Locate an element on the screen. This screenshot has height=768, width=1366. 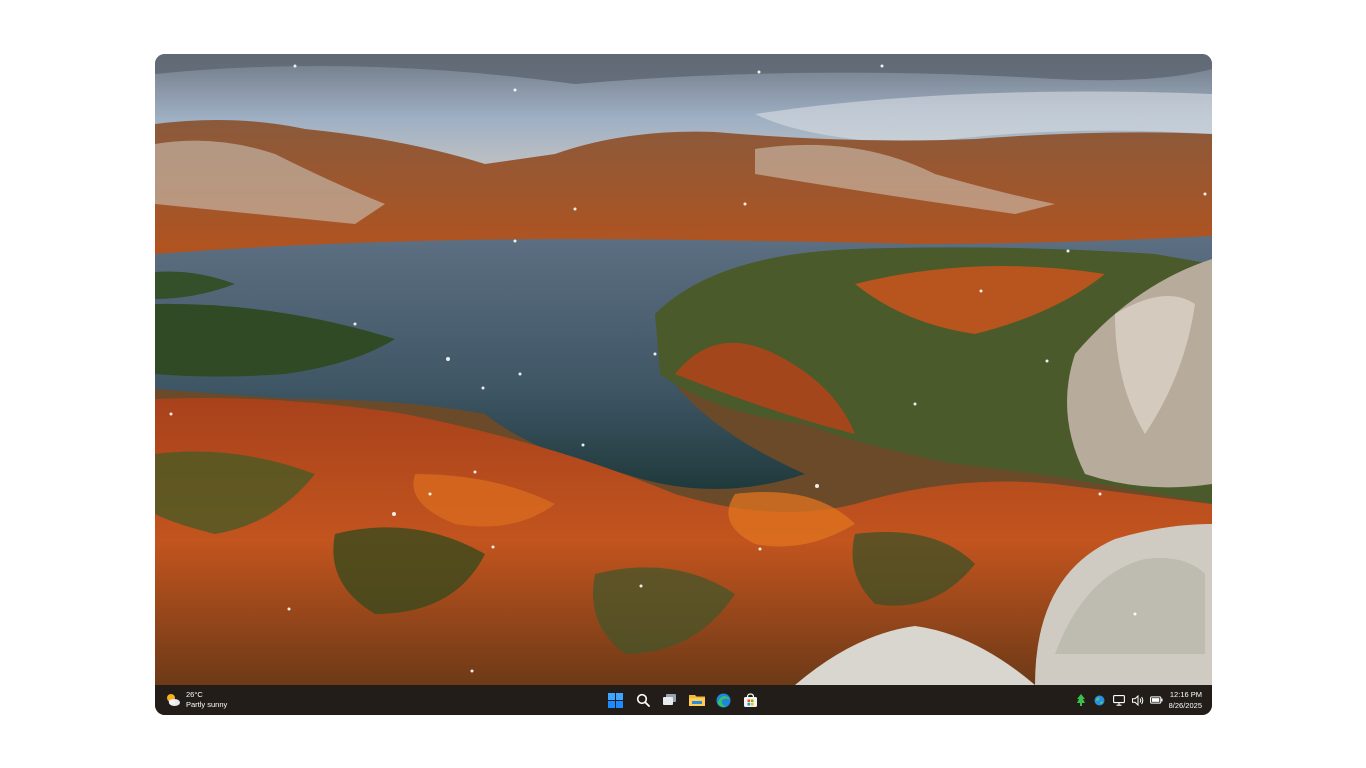
file-explorer-button is located at coordinates (696, 700).